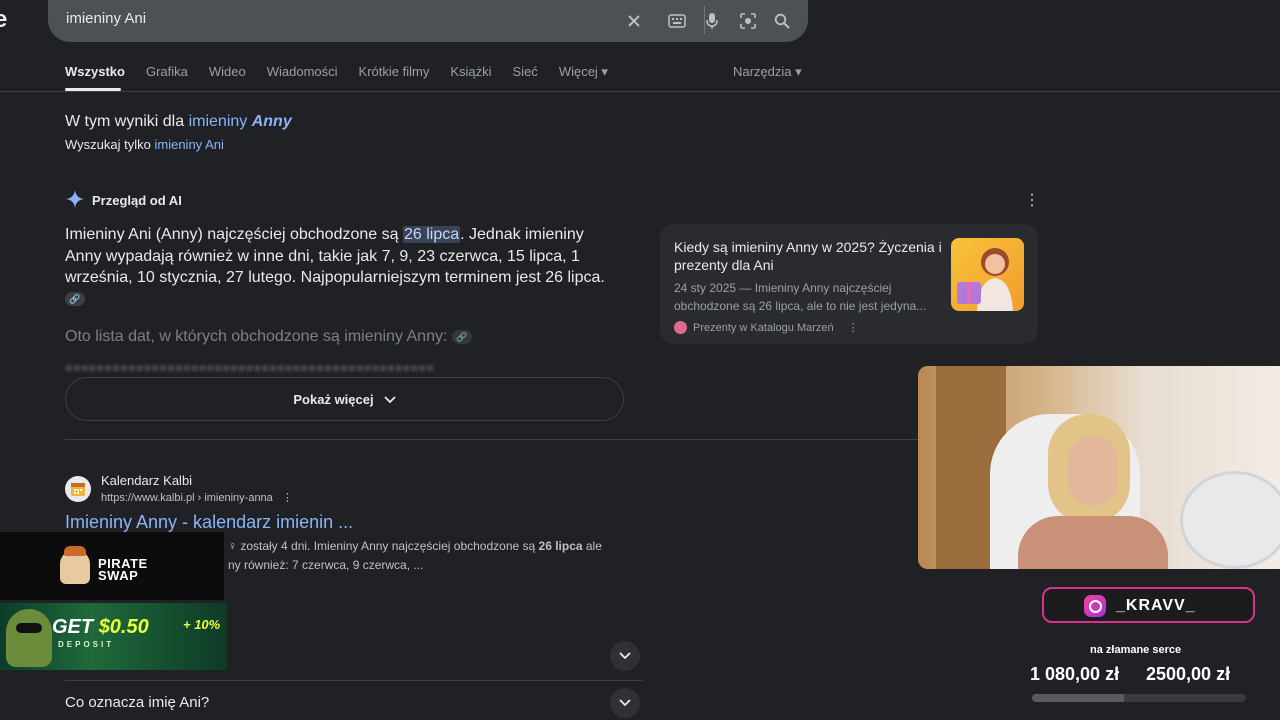  I want to click on instagram-handle: _KRAVV_, so click(1156, 605).